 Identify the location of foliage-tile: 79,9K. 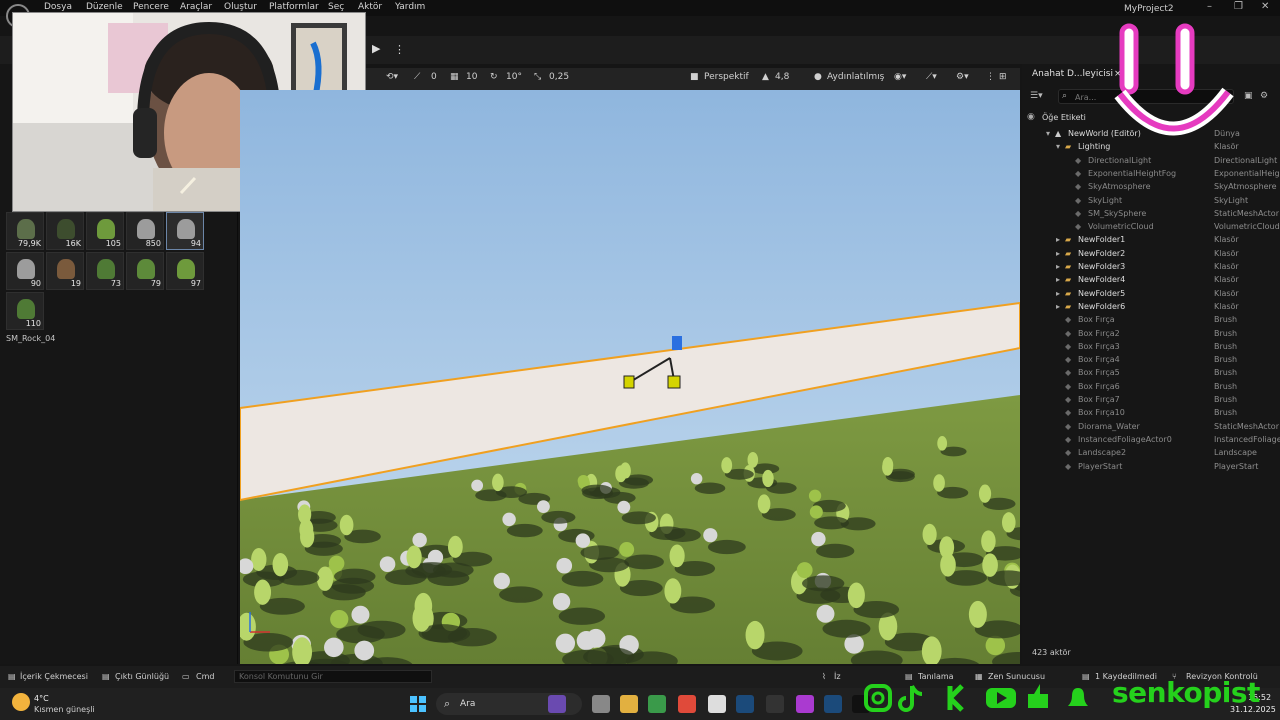
(25, 231).